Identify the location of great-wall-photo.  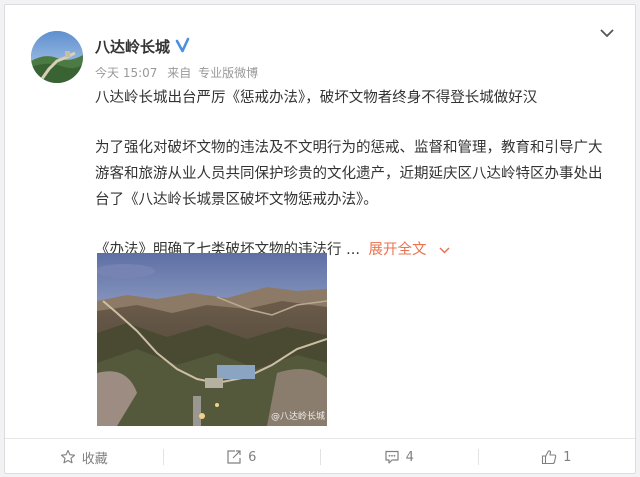
(212, 339).